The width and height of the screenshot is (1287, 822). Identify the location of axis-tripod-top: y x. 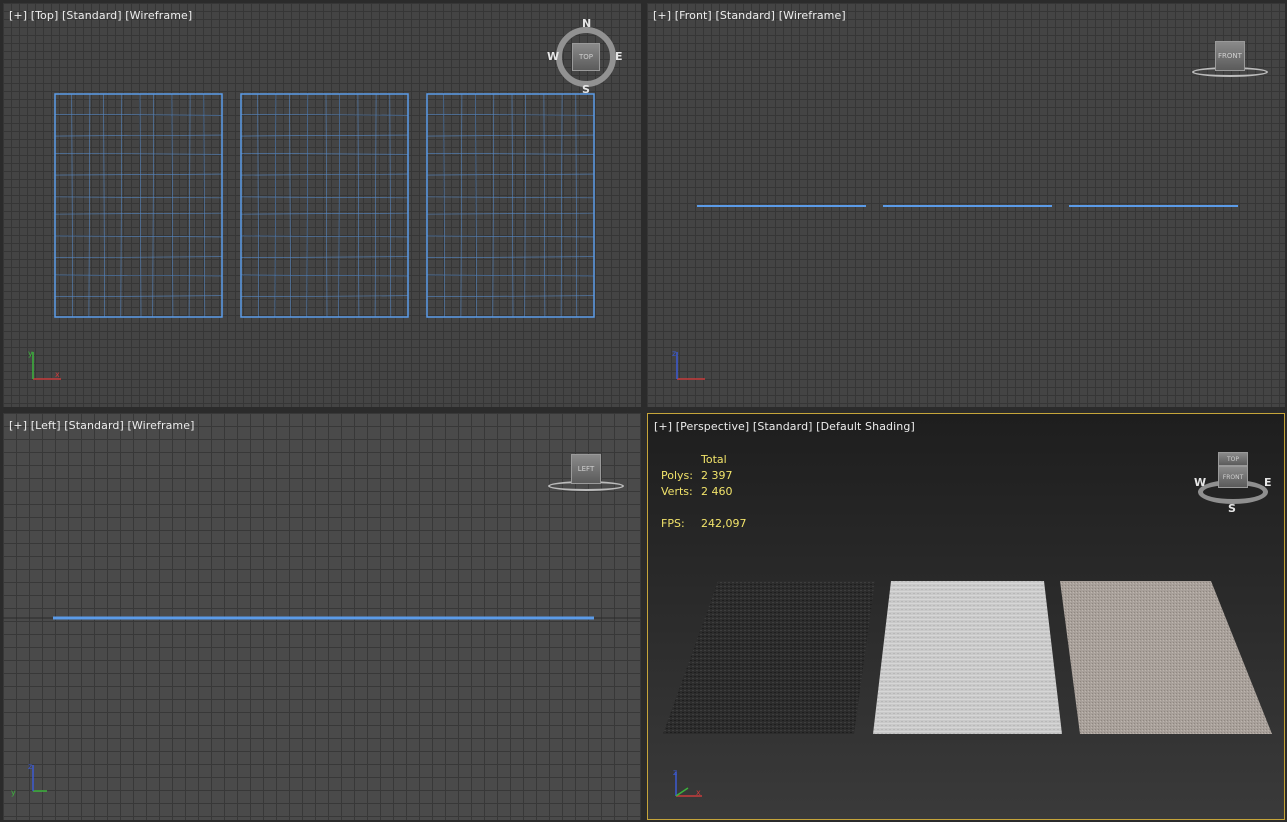
(44, 364).